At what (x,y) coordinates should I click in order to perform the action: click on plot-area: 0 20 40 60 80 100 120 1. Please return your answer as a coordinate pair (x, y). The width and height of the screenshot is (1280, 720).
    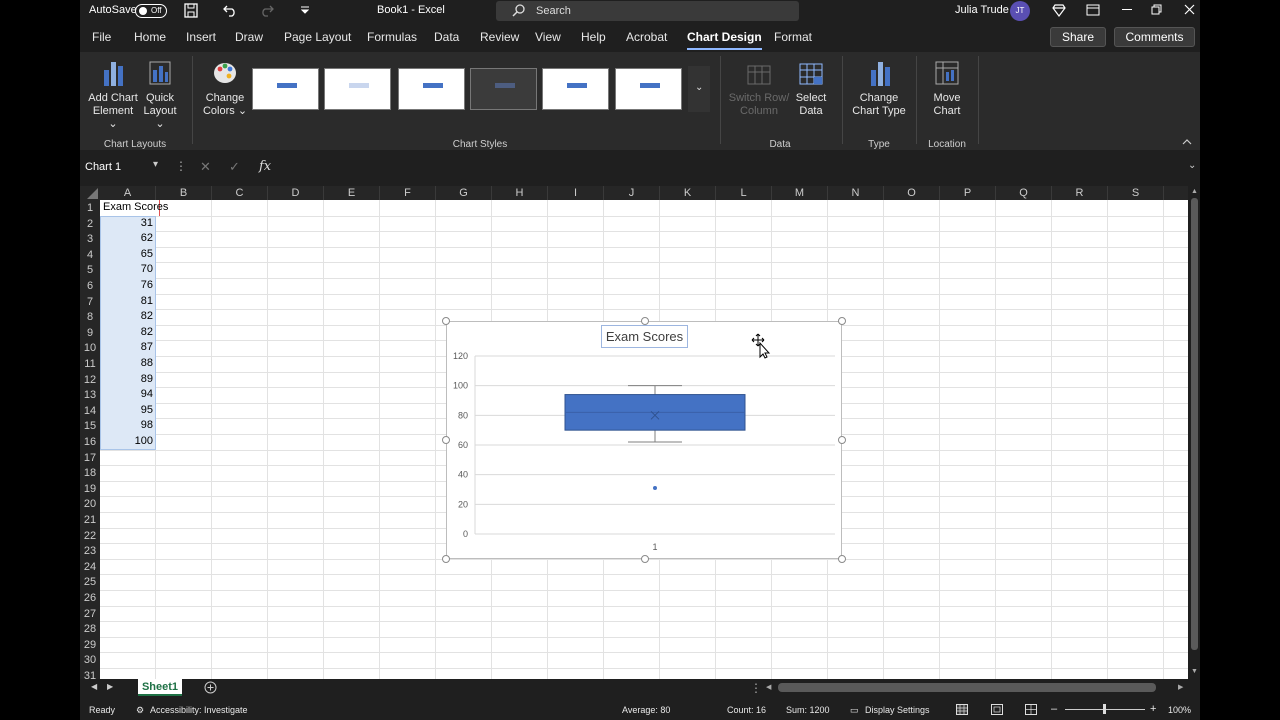
    Looking at the image, I should click on (645, 441).